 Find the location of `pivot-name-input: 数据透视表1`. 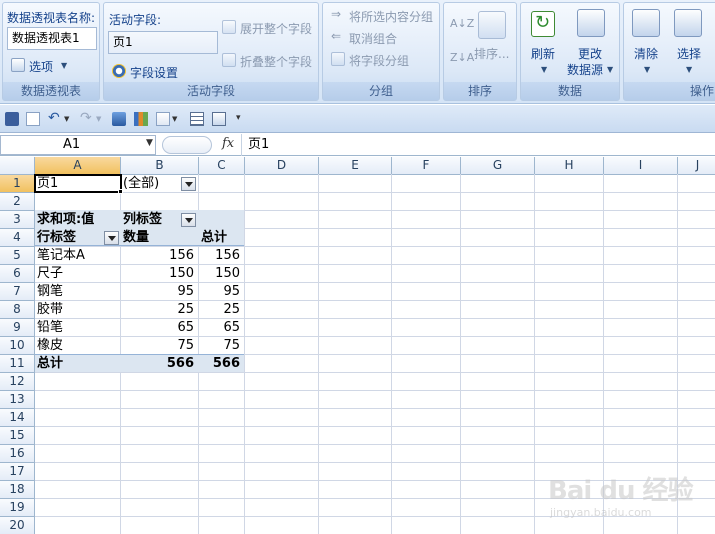

pivot-name-input: 数据透视表1 is located at coordinates (52, 38).